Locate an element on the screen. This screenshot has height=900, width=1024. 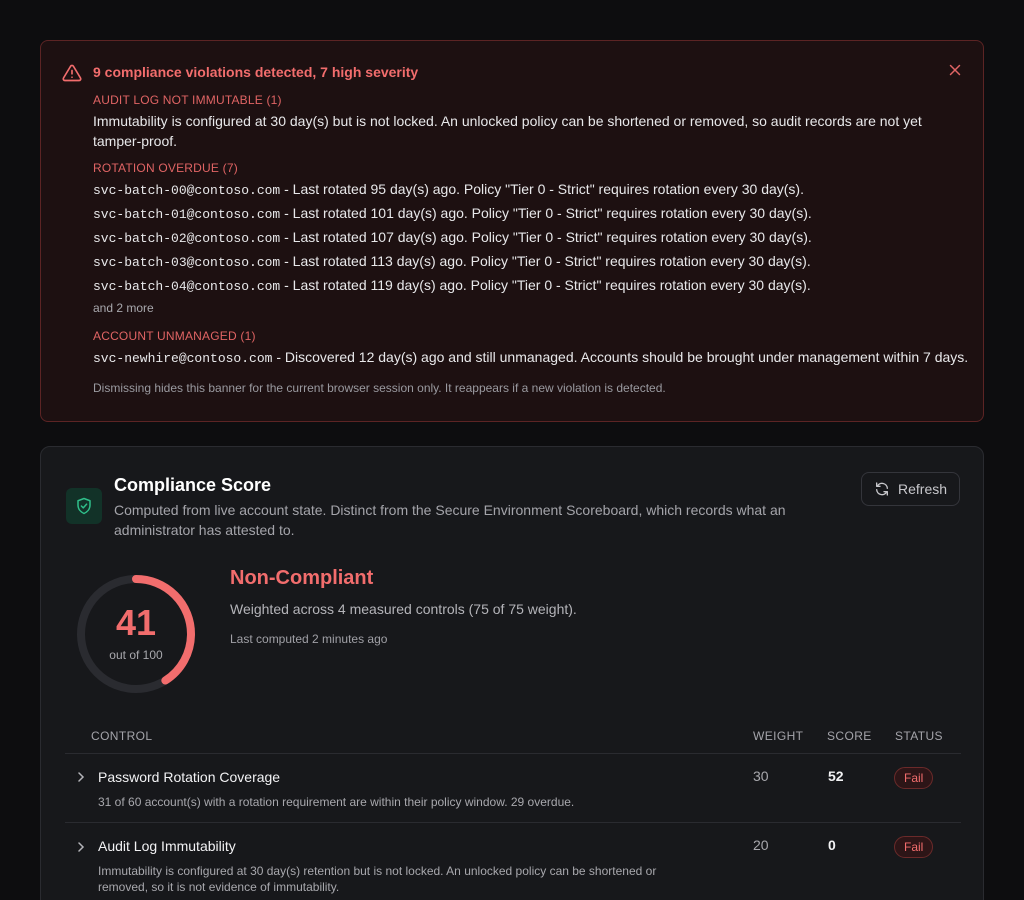
account-name: svc-batch-00@contoso.com is located at coordinates (187, 190).